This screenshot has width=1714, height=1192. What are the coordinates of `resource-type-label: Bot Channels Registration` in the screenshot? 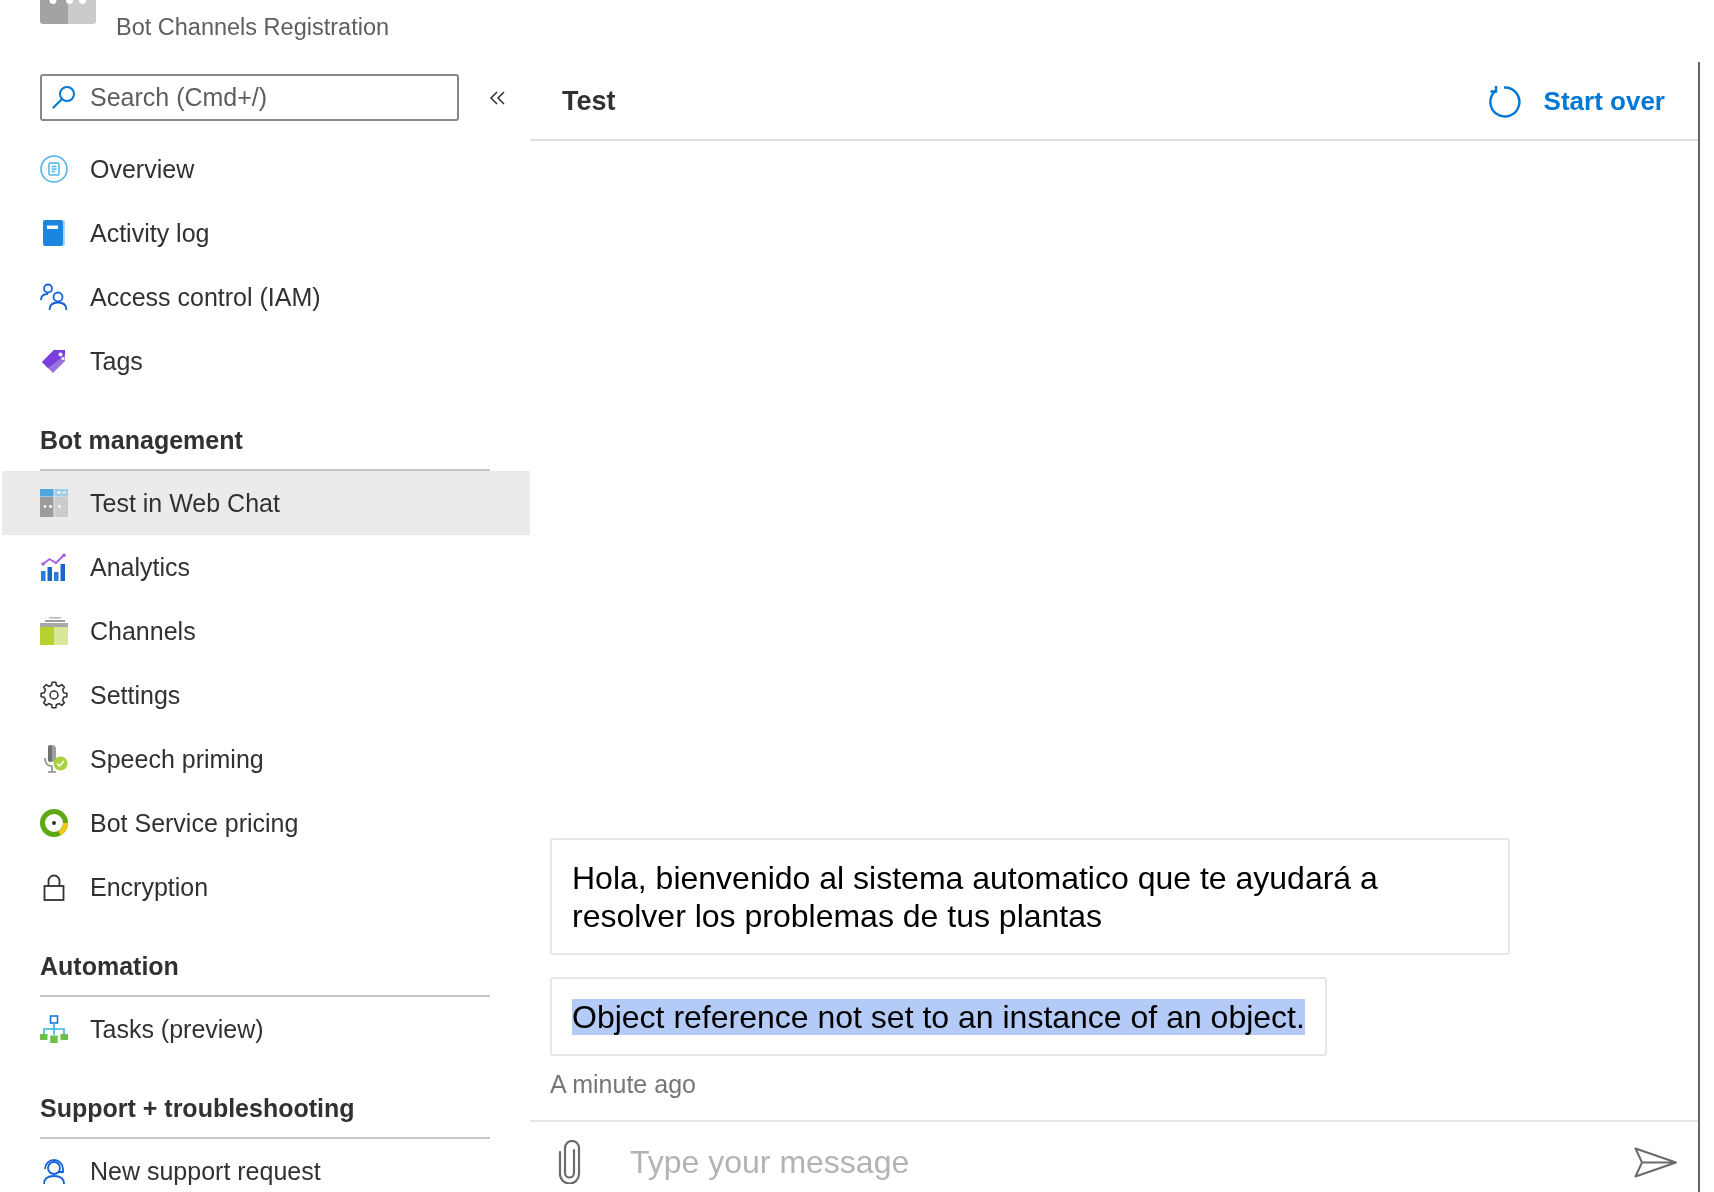 It's located at (252, 27).